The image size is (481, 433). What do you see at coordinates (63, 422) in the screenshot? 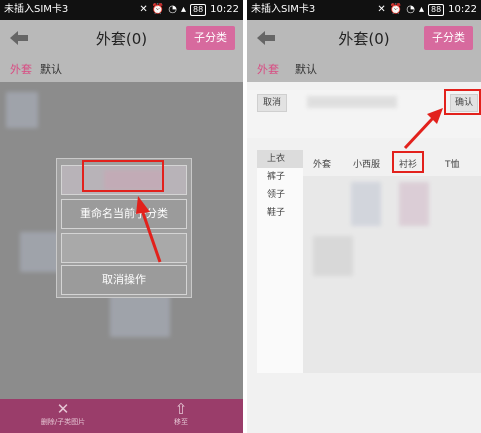
I see `delete-label: 删除/子类图片` at bounding box center [63, 422].